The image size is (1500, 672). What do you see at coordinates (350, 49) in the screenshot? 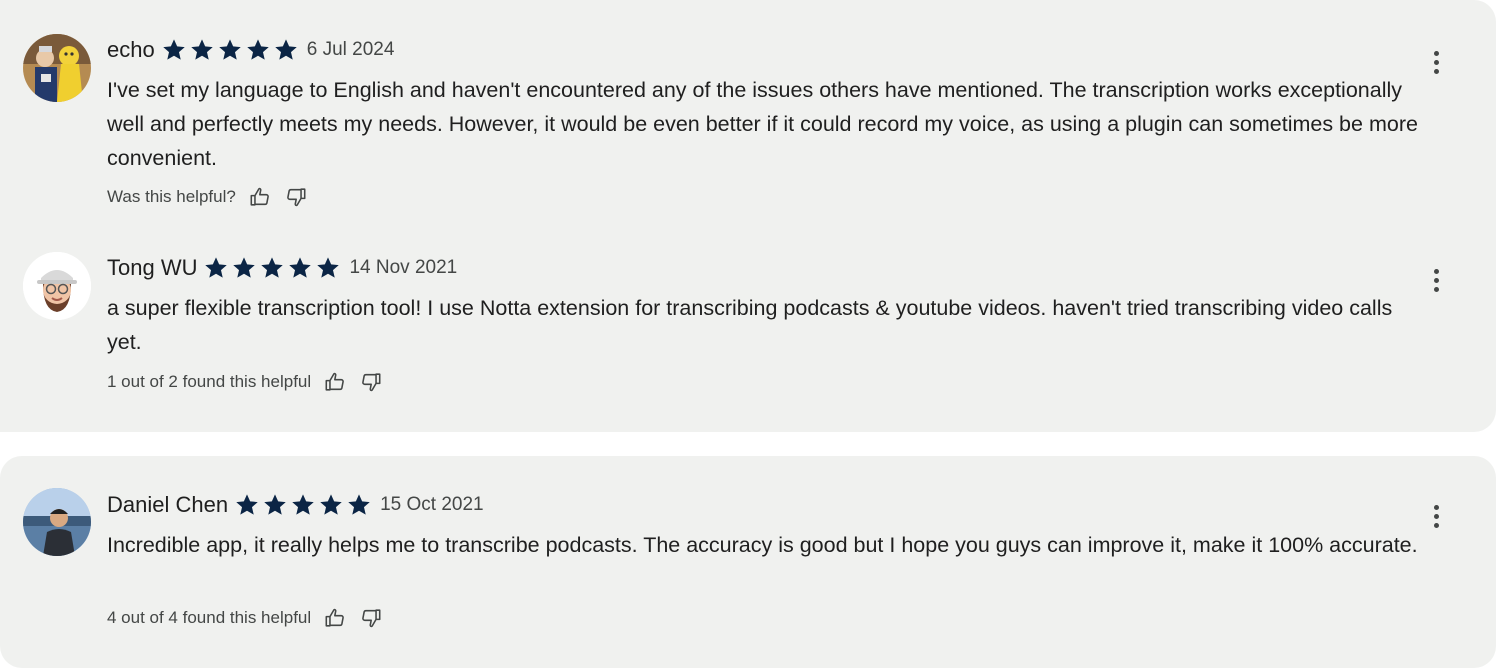
I see `review-date: 6 Jul 2024` at bounding box center [350, 49].